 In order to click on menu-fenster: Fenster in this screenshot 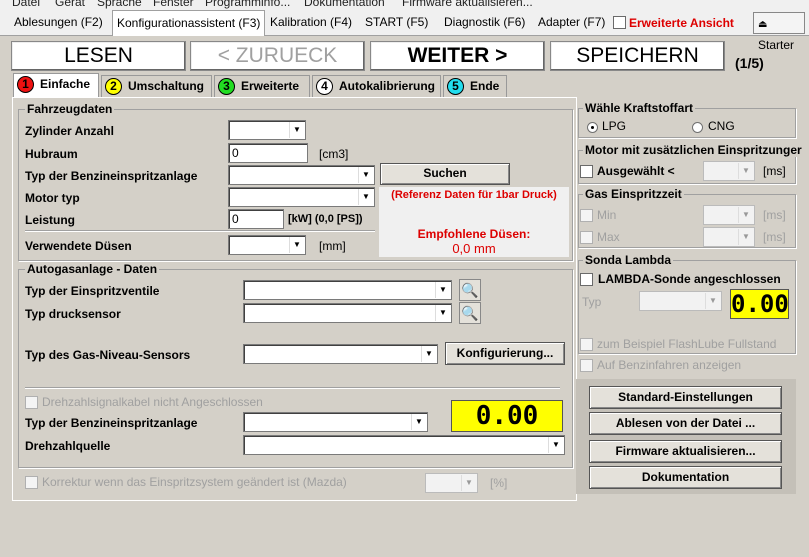, I will do `click(173, 4)`.